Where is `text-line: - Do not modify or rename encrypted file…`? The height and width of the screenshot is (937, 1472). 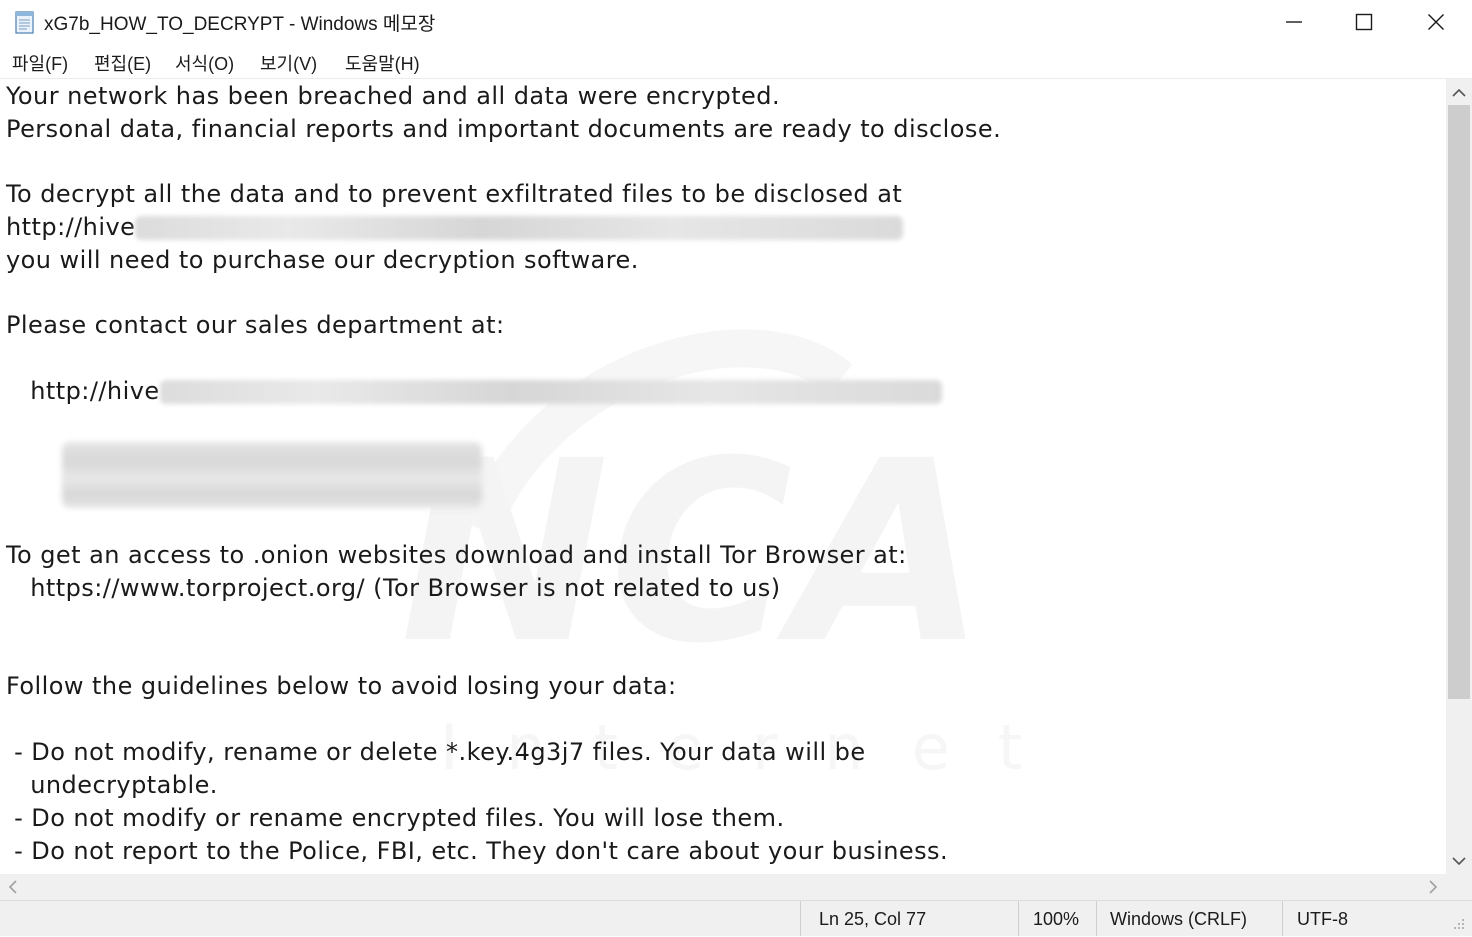
text-line: - Do not modify or rename encrypted file… is located at coordinates (395, 818).